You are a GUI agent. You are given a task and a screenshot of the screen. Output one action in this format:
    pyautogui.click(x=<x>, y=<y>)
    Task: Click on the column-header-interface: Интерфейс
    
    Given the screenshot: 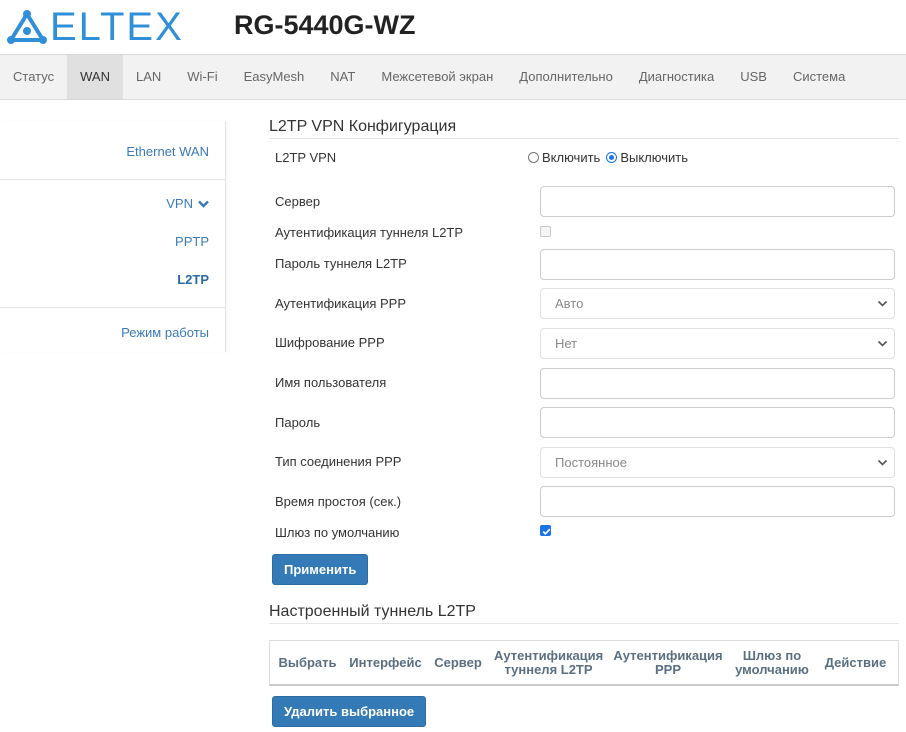 What is the action you would take?
    pyautogui.click(x=385, y=662)
    